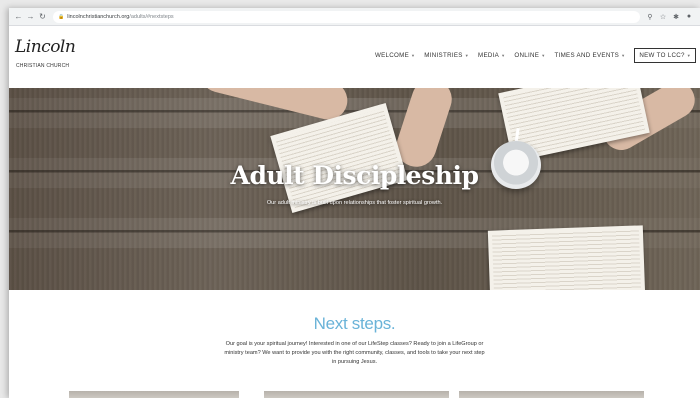 This screenshot has height=398, width=700. Describe the element at coordinates (650, 17) in the screenshot. I see `search-icon: ⚲` at that location.